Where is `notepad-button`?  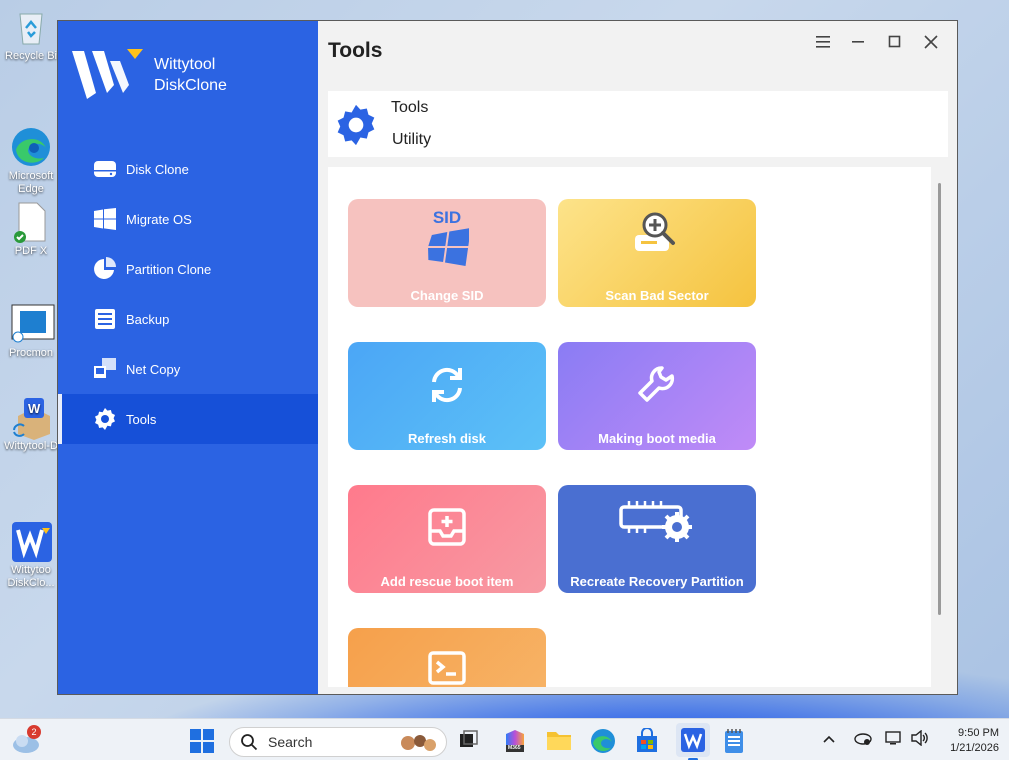
notepad-button is located at coordinates (735, 741).